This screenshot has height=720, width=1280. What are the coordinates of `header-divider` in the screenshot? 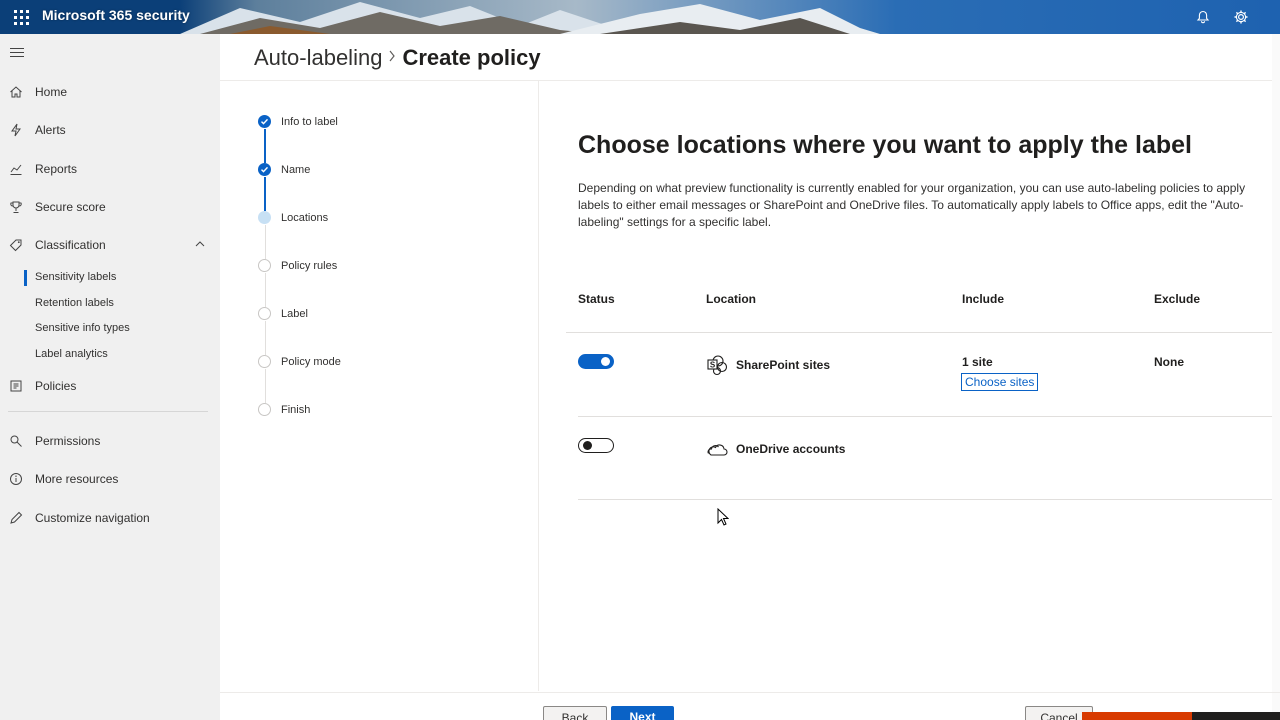 It's located at (750, 80).